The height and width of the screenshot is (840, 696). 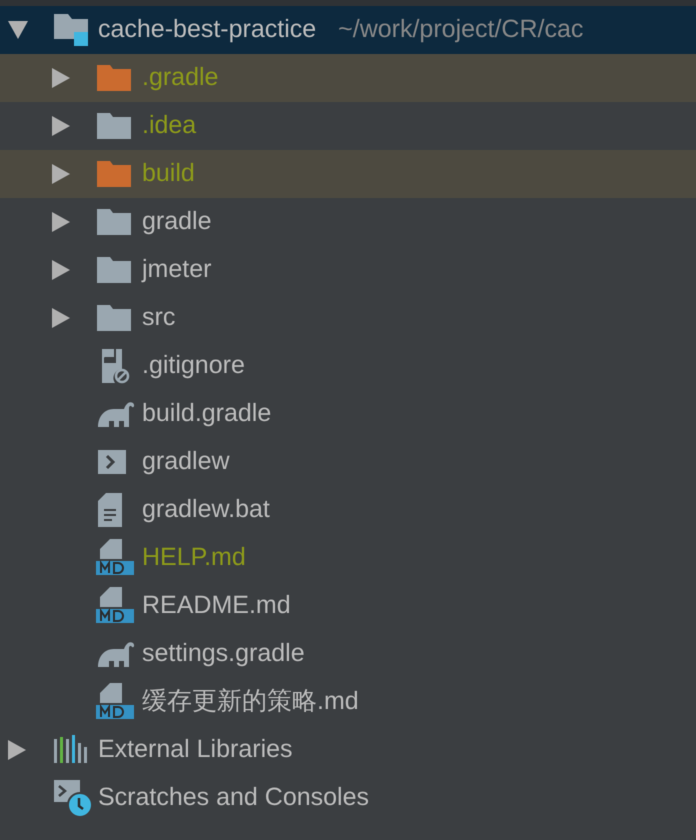 What do you see at coordinates (348, 606) in the screenshot?
I see `tree-row: README.md` at bounding box center [348, 606].